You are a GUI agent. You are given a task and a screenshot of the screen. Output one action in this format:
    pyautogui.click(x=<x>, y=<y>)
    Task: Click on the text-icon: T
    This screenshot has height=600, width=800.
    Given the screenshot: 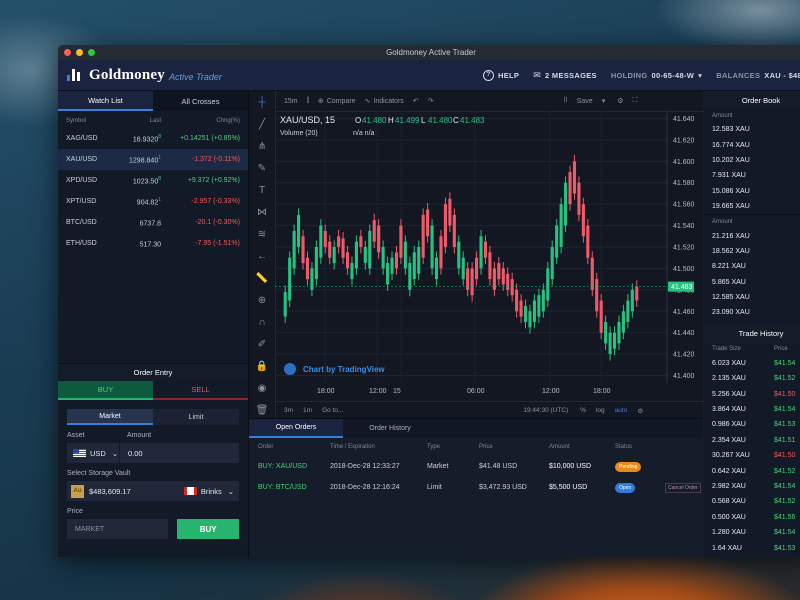 What is the action you would take?
    pyautogui.click(x=262, y=190)
    